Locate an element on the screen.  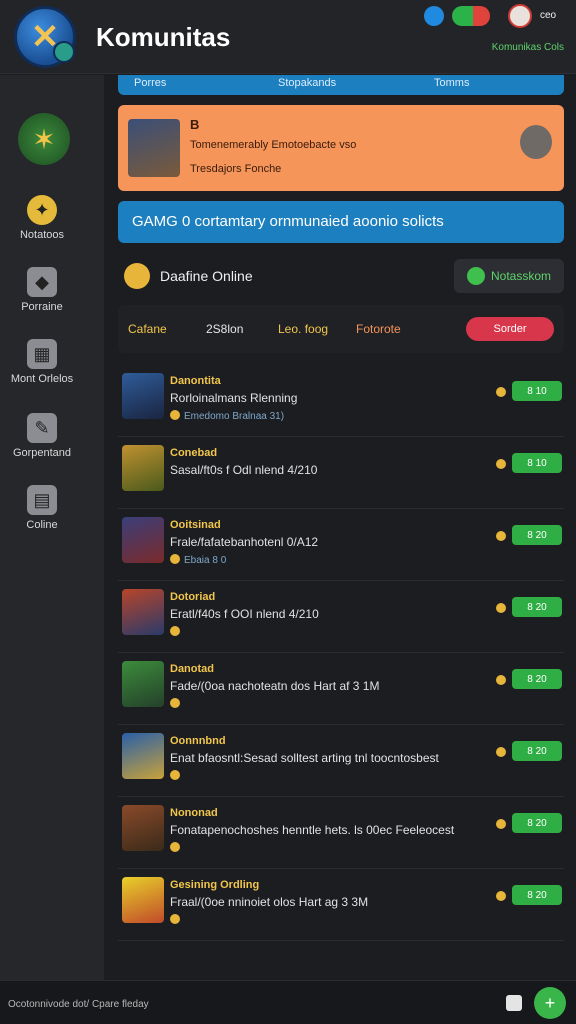
item-title: Nononad is located at coordinates (194, 813).